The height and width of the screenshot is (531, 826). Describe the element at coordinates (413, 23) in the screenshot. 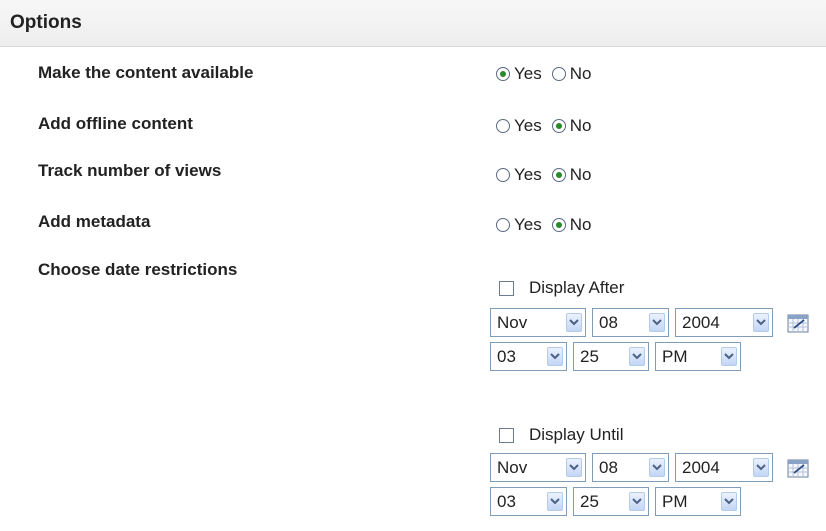

I see `options-header: Options` at that location.